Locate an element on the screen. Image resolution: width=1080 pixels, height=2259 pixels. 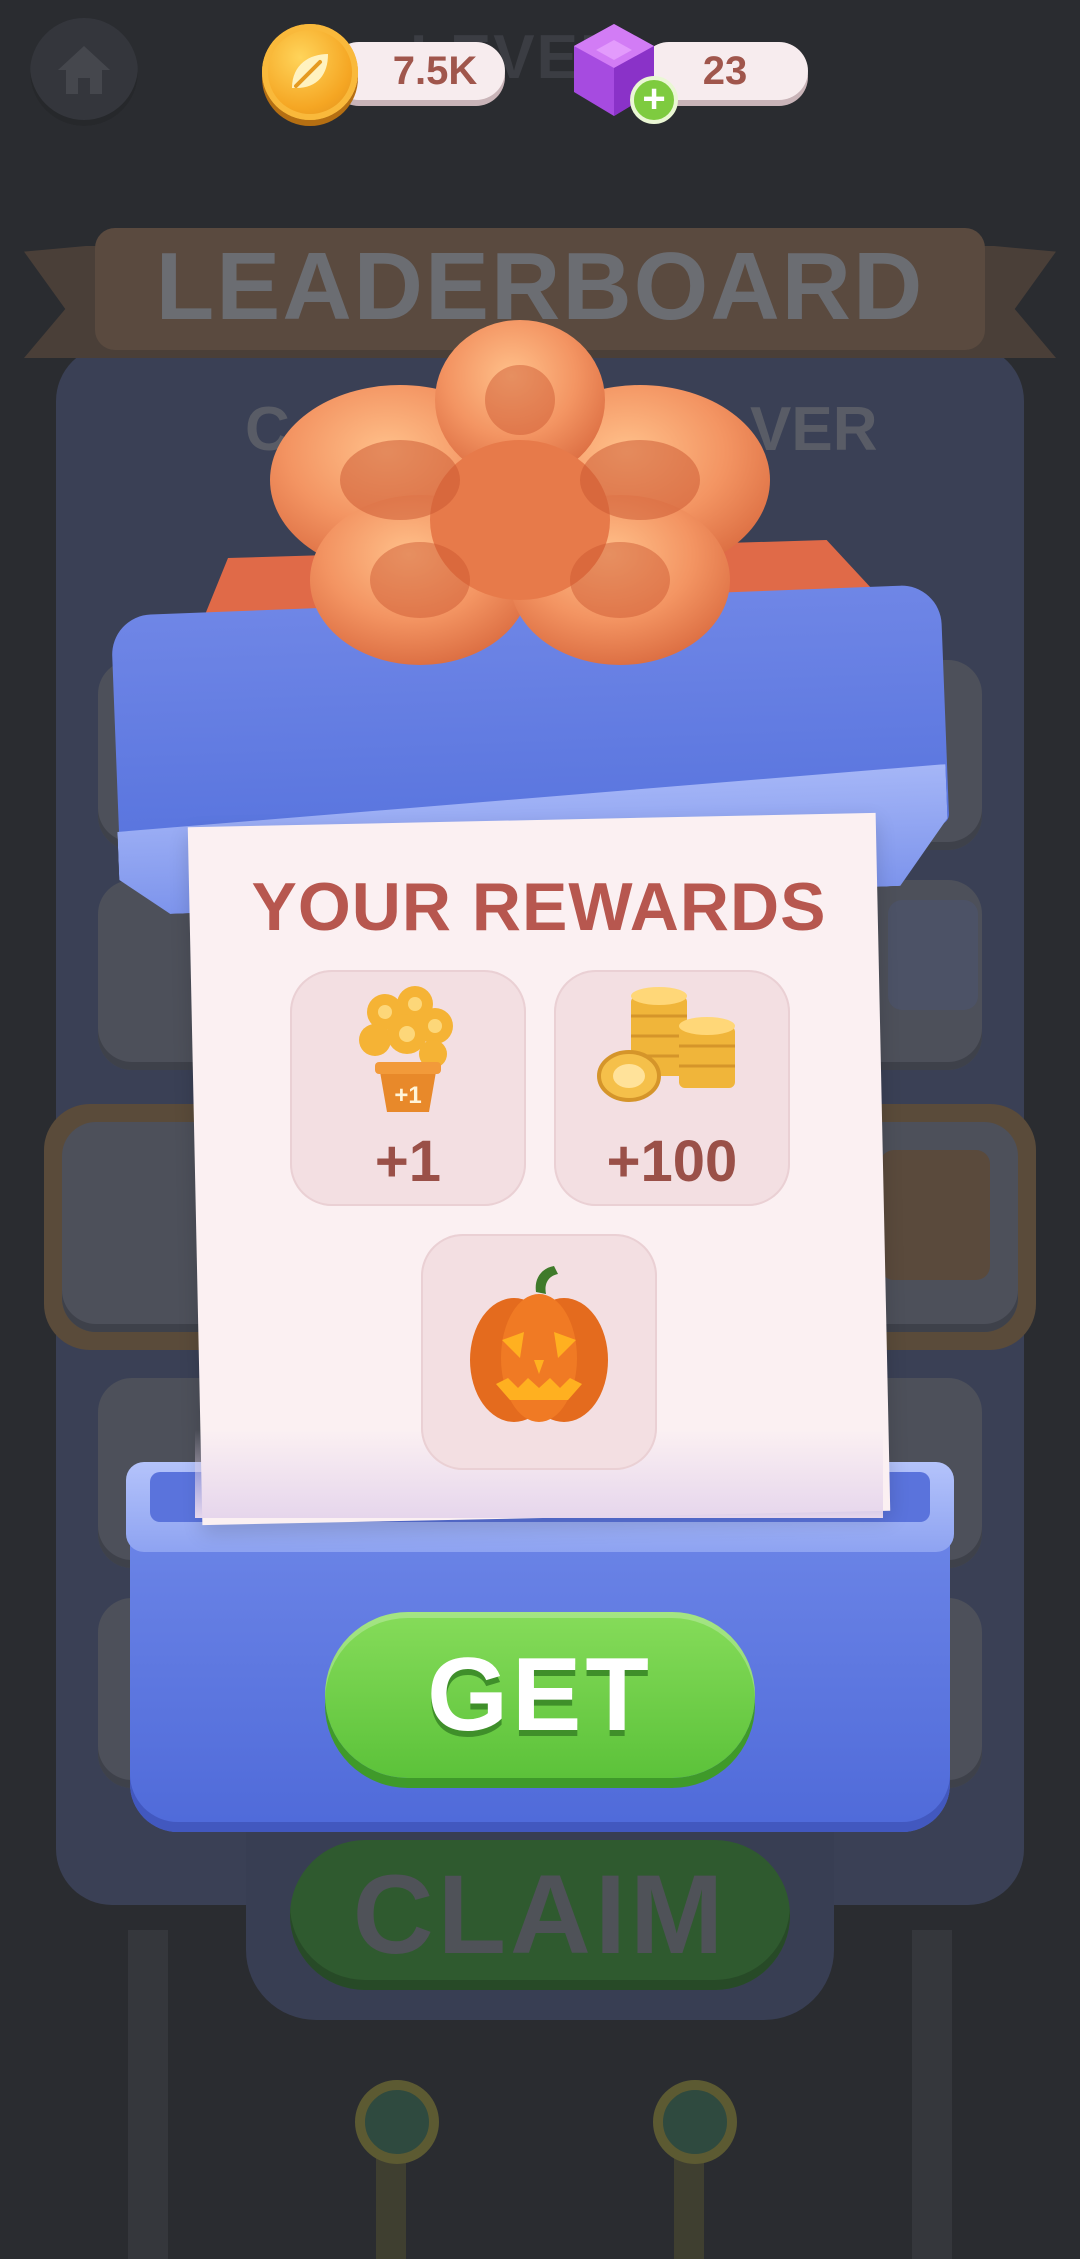
coin-count: 7.5K is located at coordinates (435, 71).